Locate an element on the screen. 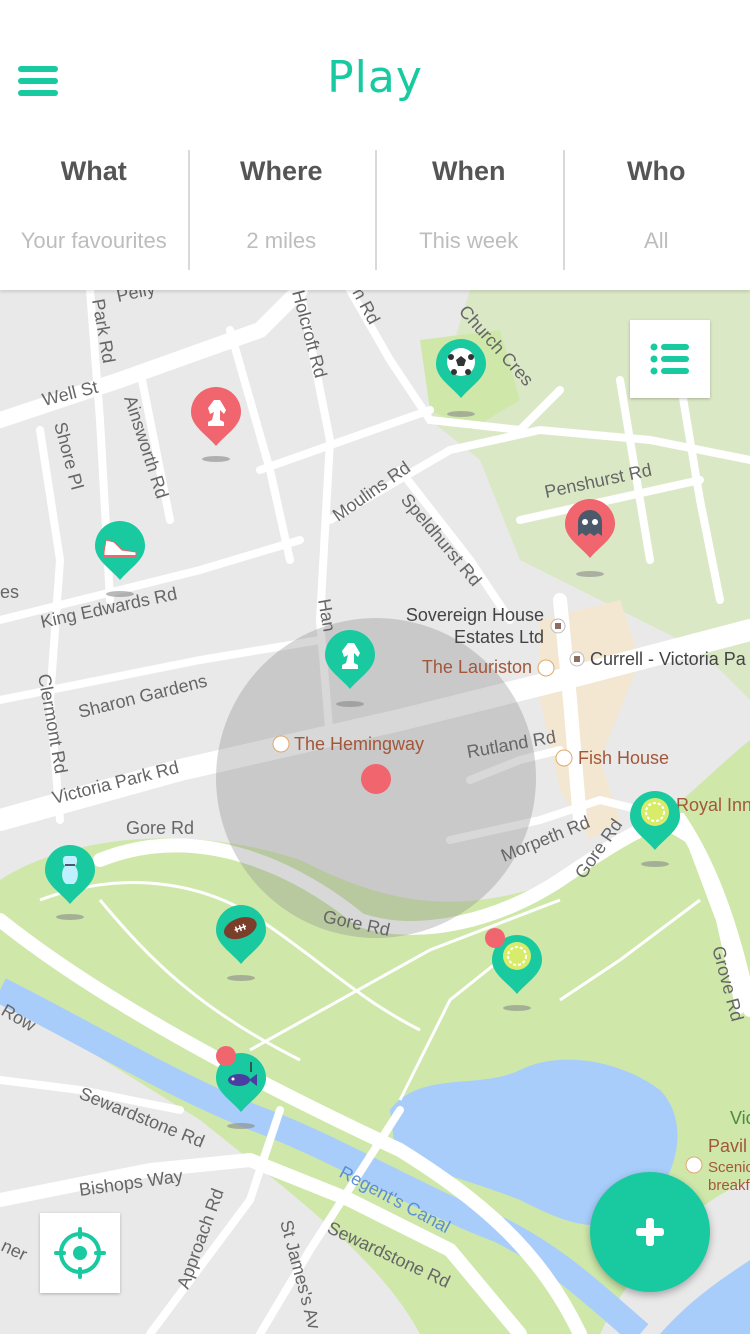 This screenshot has height=1334, width=750. place-label: The Hemingway is located at coordinates (359, 744).